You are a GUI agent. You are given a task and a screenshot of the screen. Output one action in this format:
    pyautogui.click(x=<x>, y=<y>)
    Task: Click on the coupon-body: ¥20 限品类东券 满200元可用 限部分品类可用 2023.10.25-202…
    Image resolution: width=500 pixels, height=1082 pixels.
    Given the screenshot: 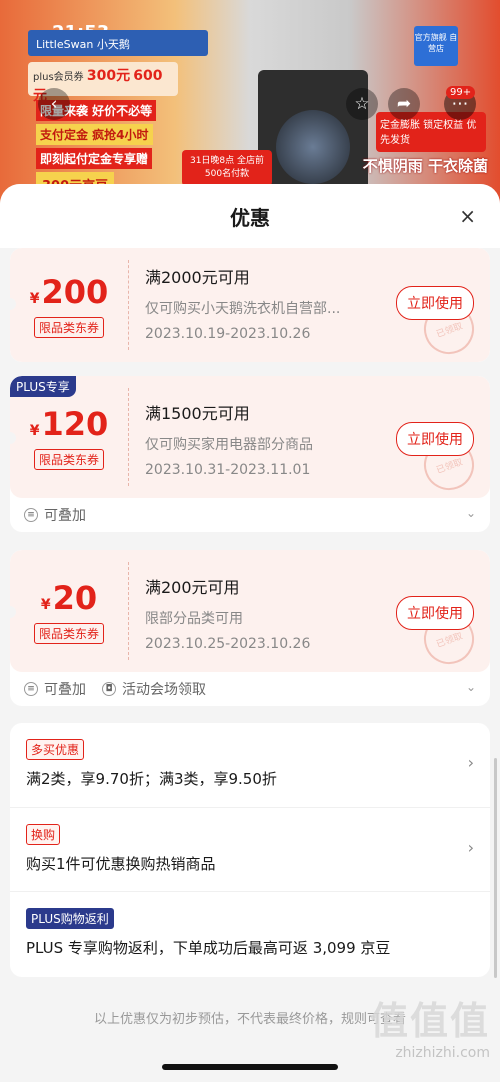 What is the action you would take?
    pyautogui.click(x=250, y=611)
    